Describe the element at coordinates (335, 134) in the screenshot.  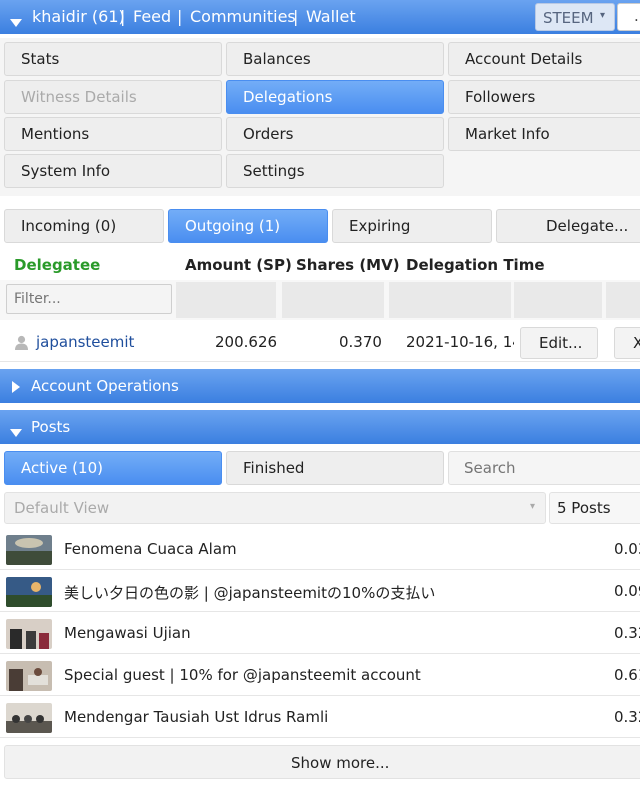
I see `tab-orders: Orders` at that location.